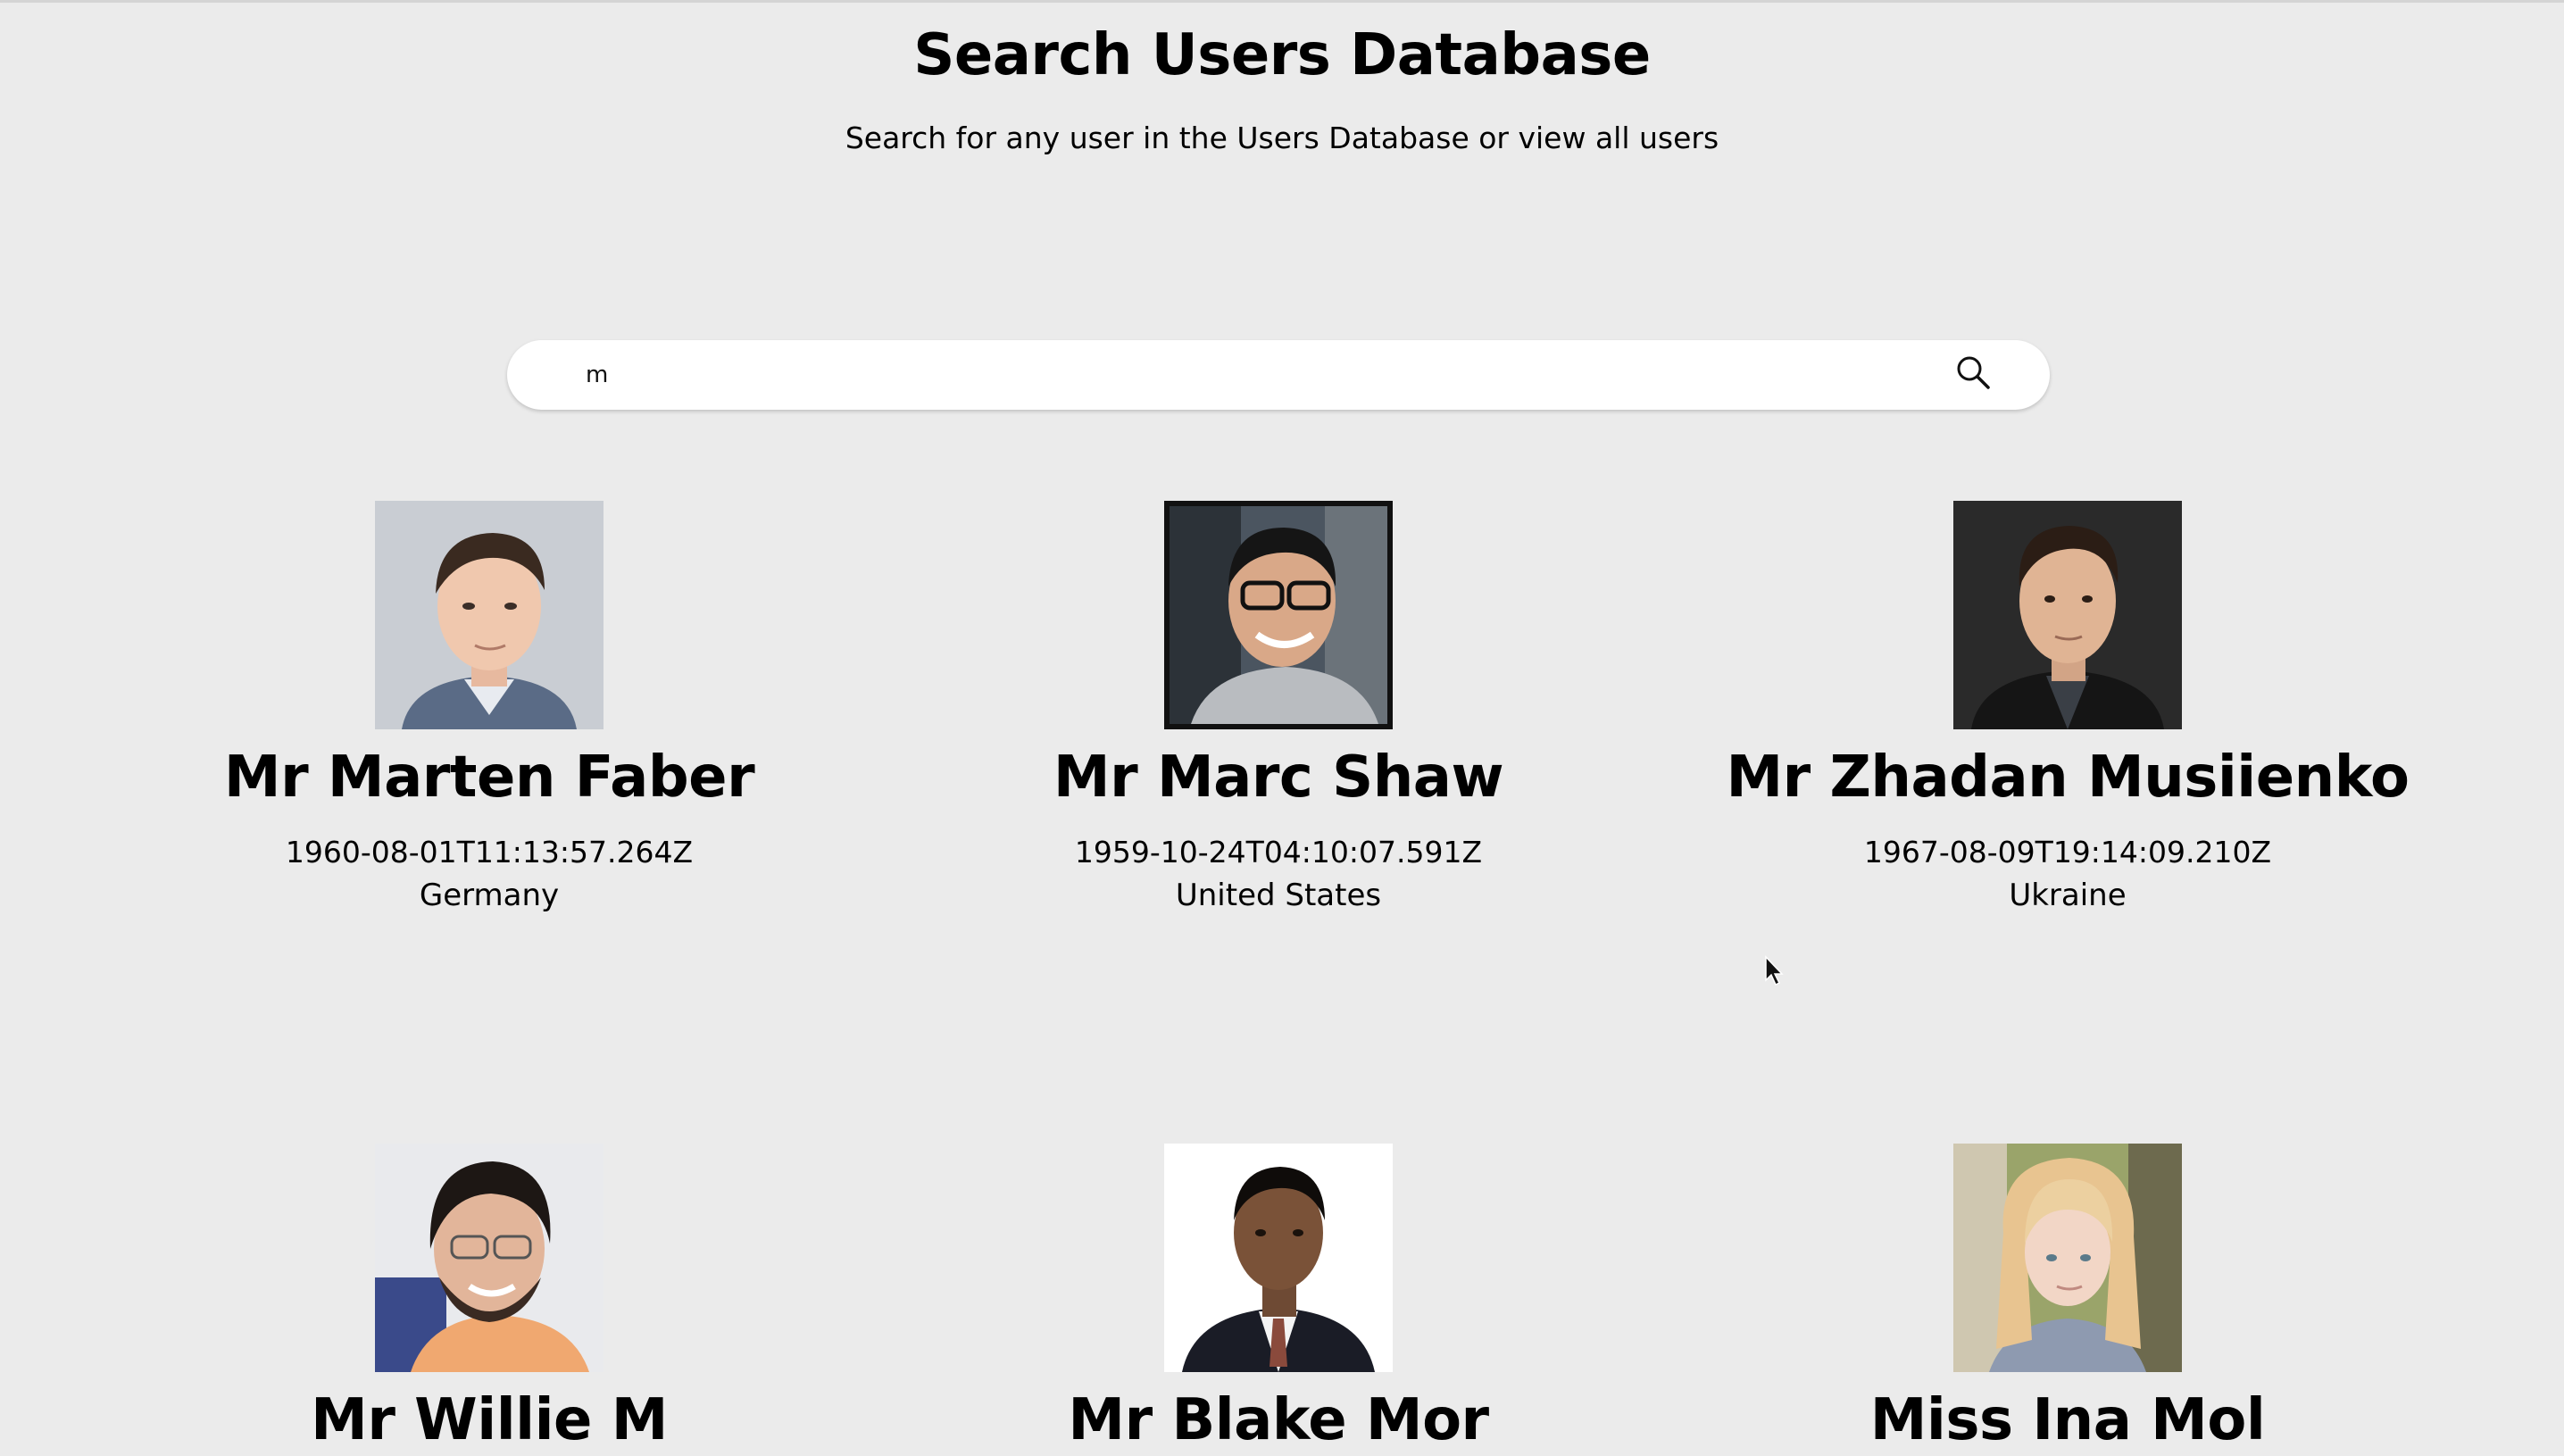 Image resolution: width=2564 pixels, height=1456 pixels. I want to click on user-card: Mr Willie M, so click(489, 1299).